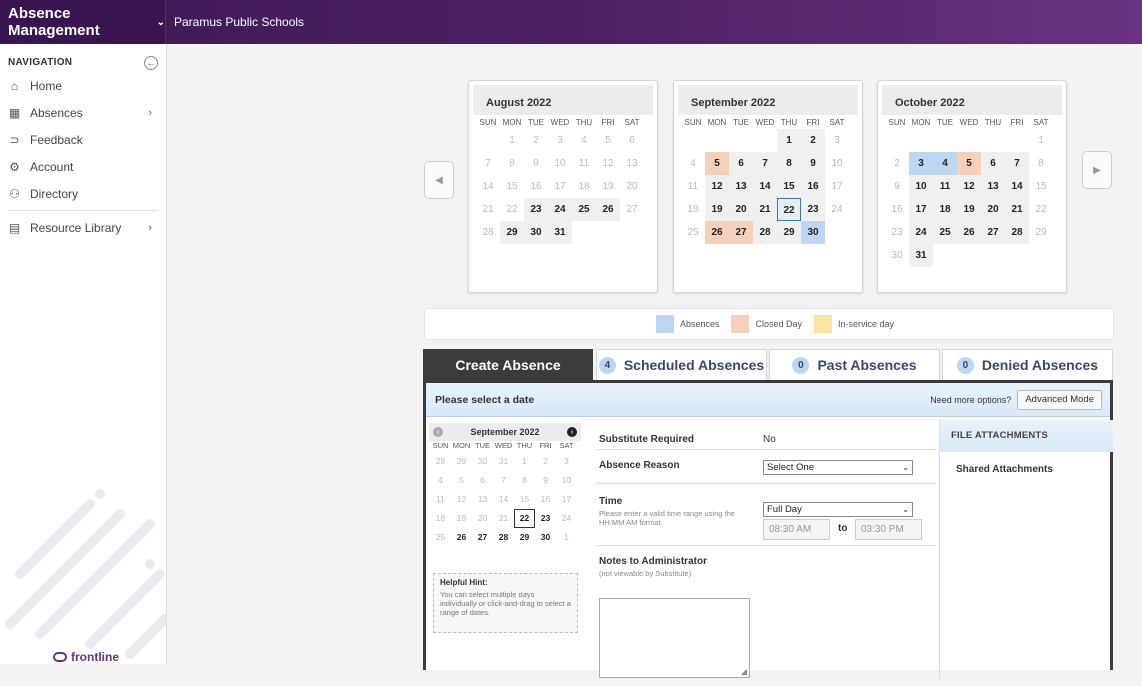 The width and height of the screenshot is (1142, 686). Describe the element at coordinates (439, 180) in the screenshot. I see `prev-month-button: ◀` at that location.